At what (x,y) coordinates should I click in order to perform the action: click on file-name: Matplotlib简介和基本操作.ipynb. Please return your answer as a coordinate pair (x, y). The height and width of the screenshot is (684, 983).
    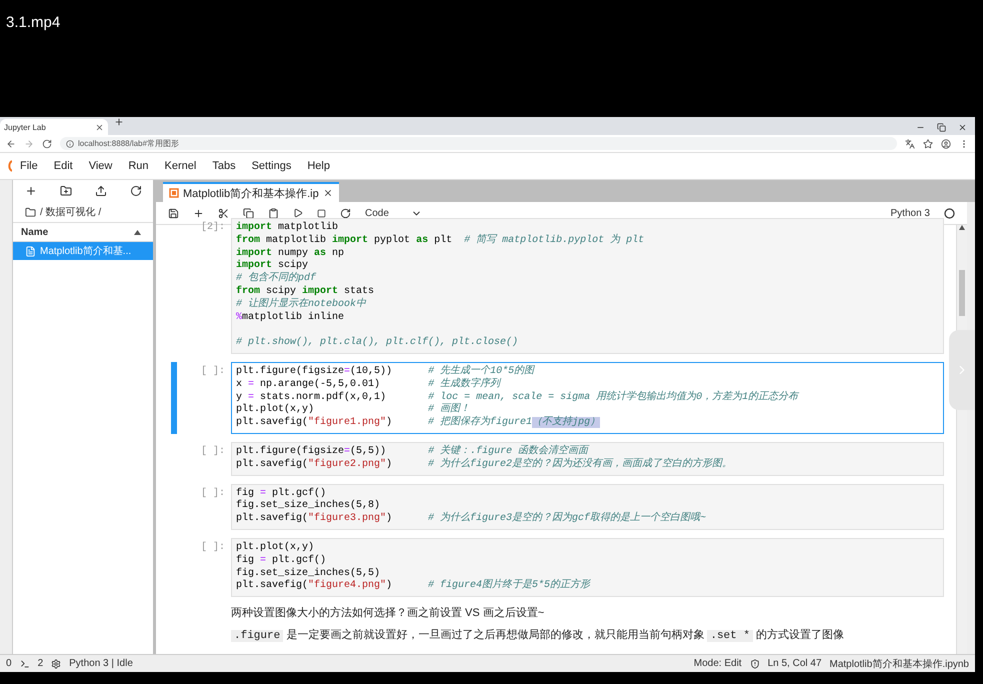
    Looking at the image, I should click on (899, 664).